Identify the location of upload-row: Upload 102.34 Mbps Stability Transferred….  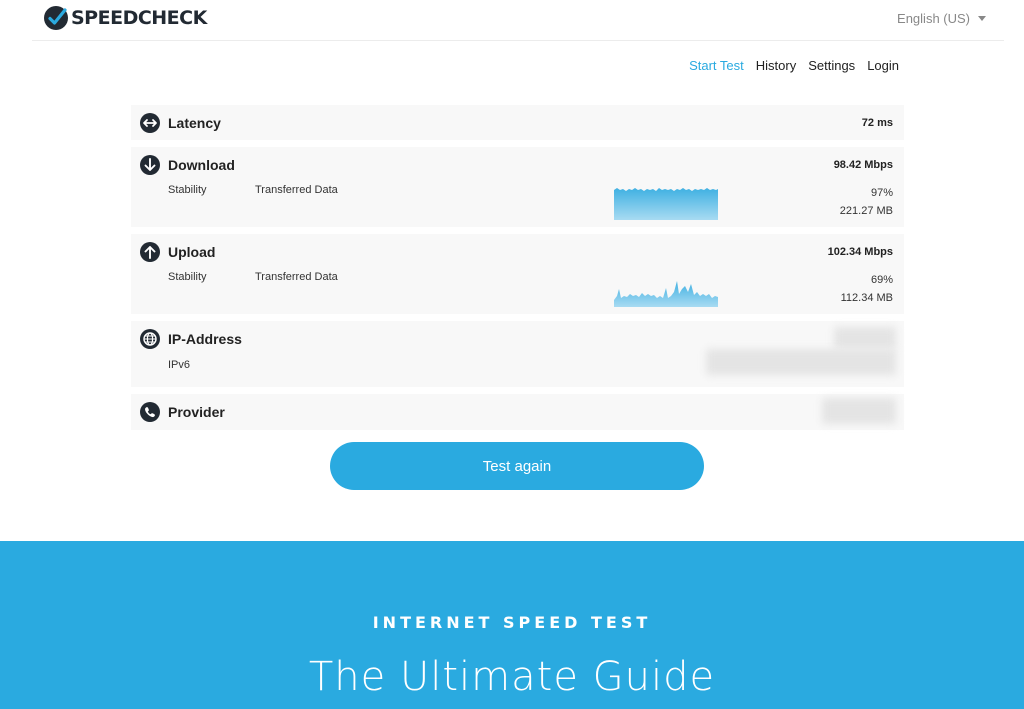
(517, 274).